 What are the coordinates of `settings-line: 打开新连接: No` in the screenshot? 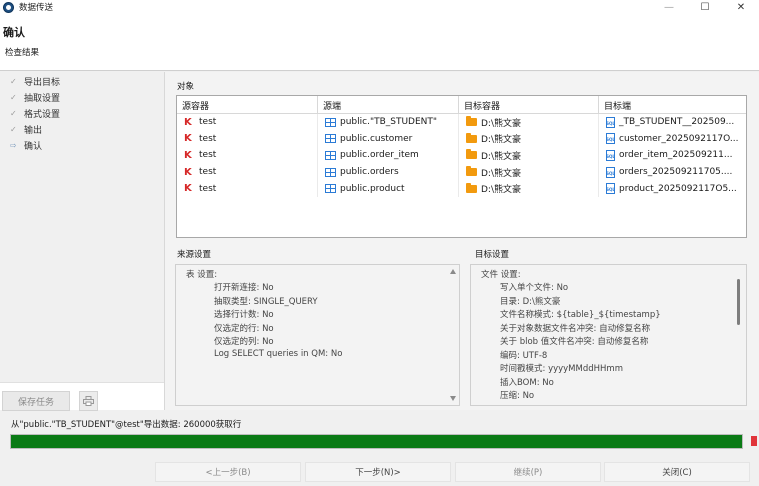 It's located at (244, 288).